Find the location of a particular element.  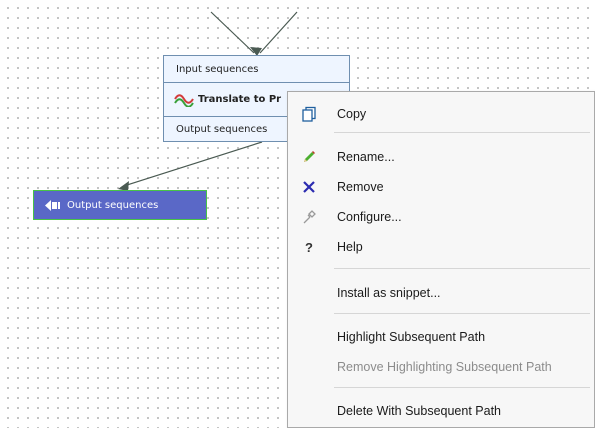

menu-item-highlight-path: Highlight Subsequent Path is located at coordinates (441, 337).